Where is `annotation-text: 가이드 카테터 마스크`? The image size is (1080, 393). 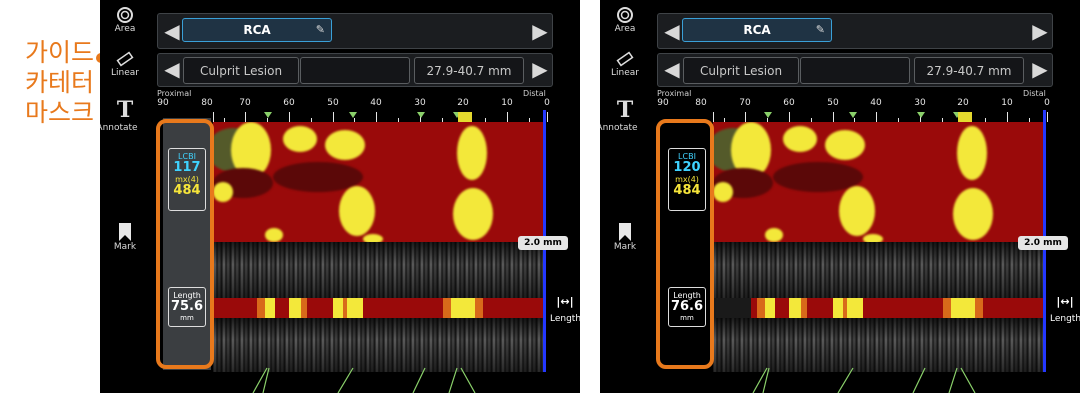
annotation-text: 가이드 카테터 마스크 is located at coordinates (49, 83).